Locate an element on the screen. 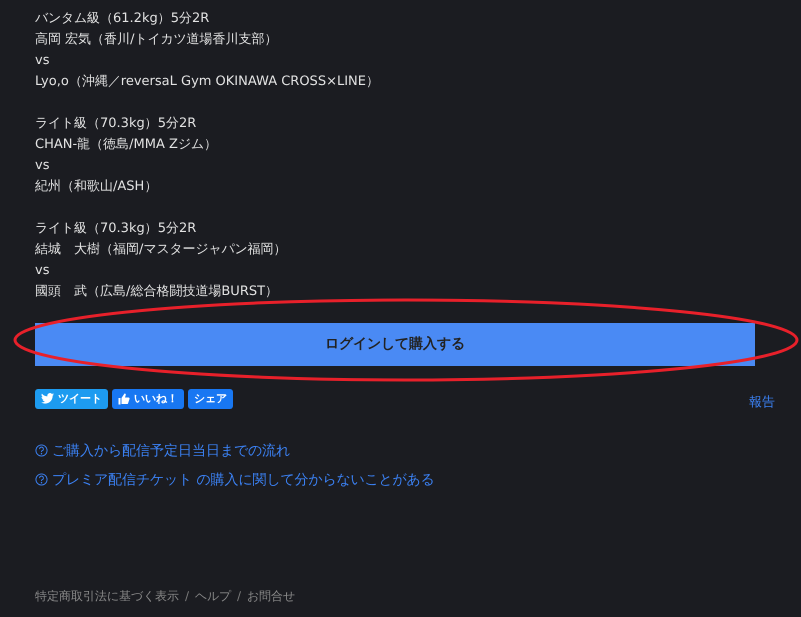  share-button: シェア is located at coordinates (210, 398).